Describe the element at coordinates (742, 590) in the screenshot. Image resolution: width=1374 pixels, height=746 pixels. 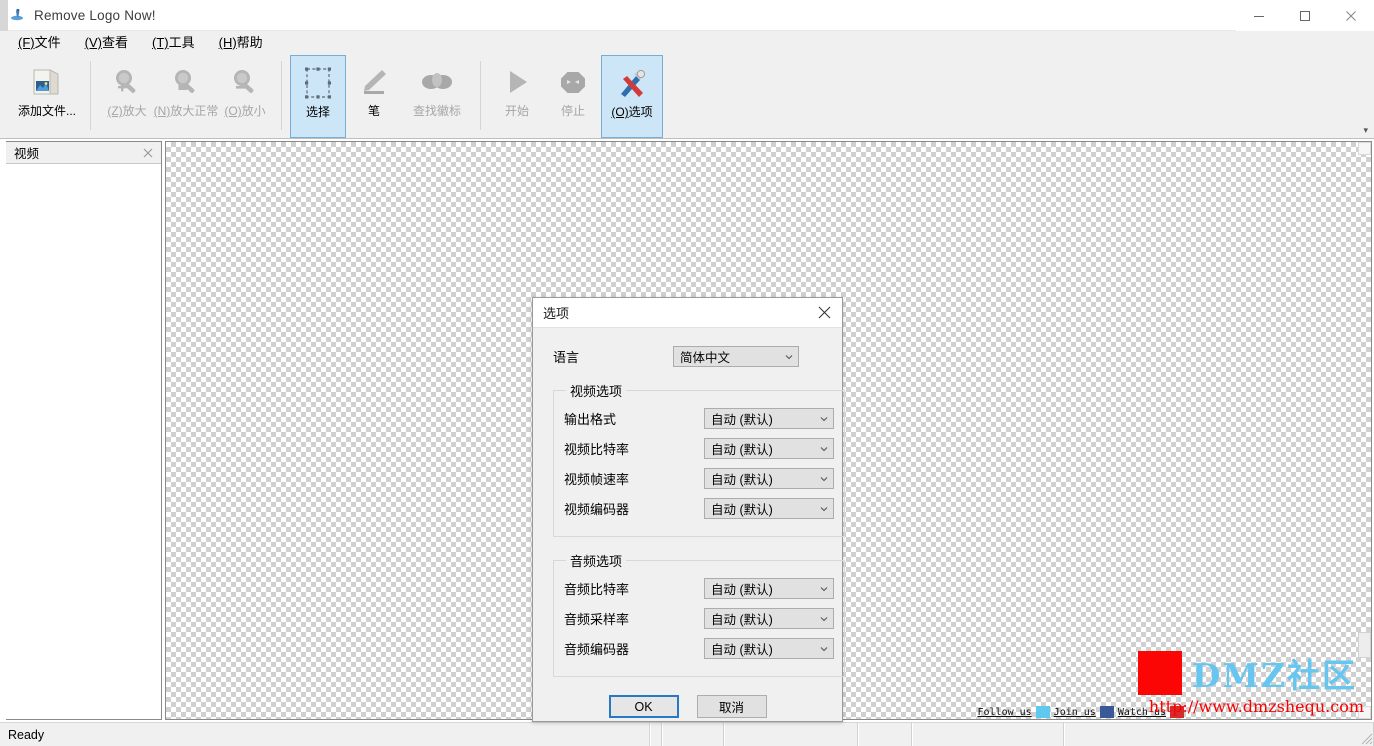
I see `audio-bitrate-value: 自动 (默认)` at that location.